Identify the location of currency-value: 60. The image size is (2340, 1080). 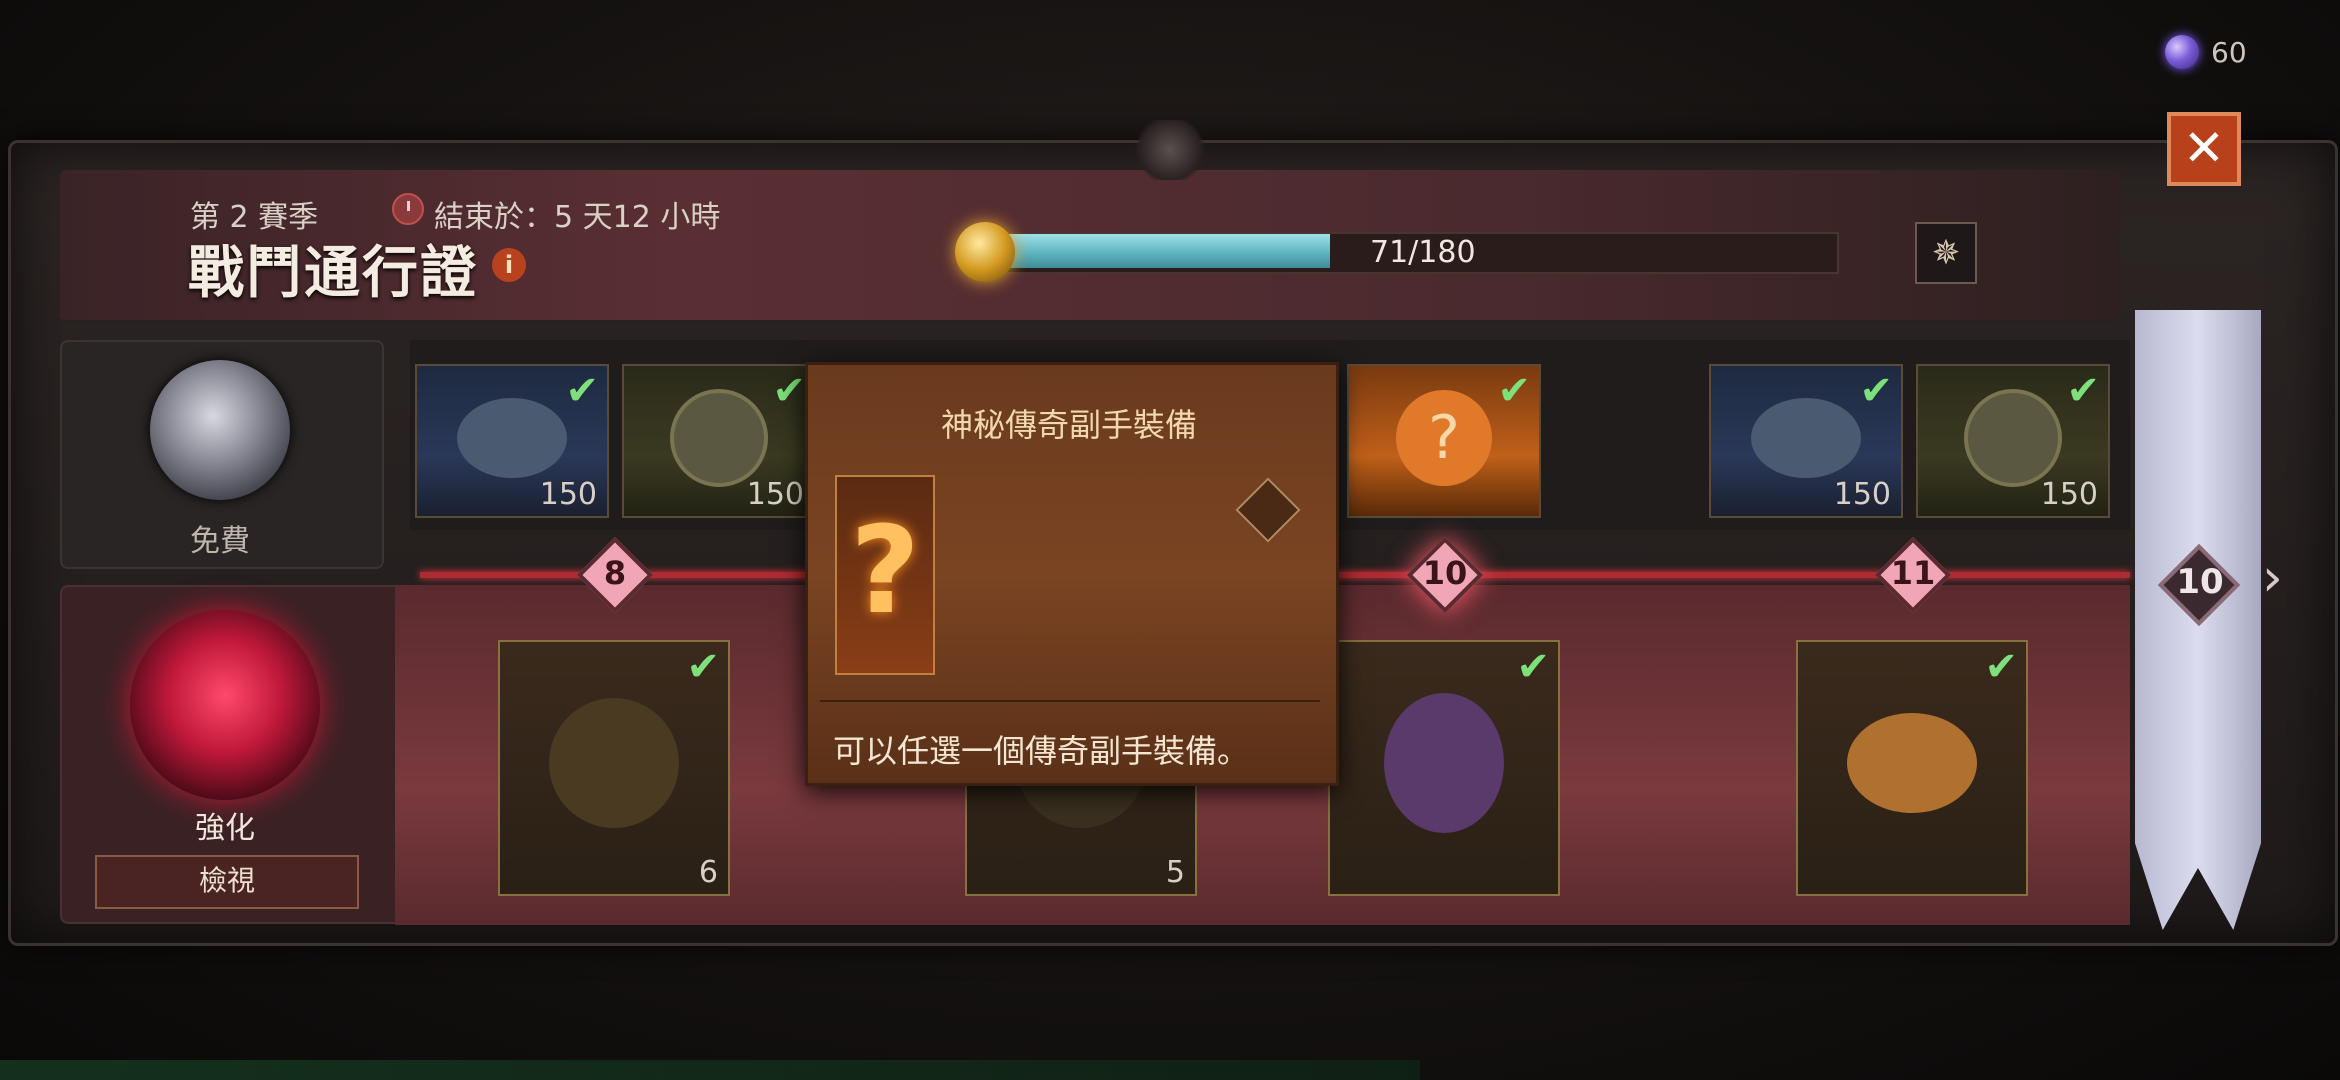
(2229, 52).